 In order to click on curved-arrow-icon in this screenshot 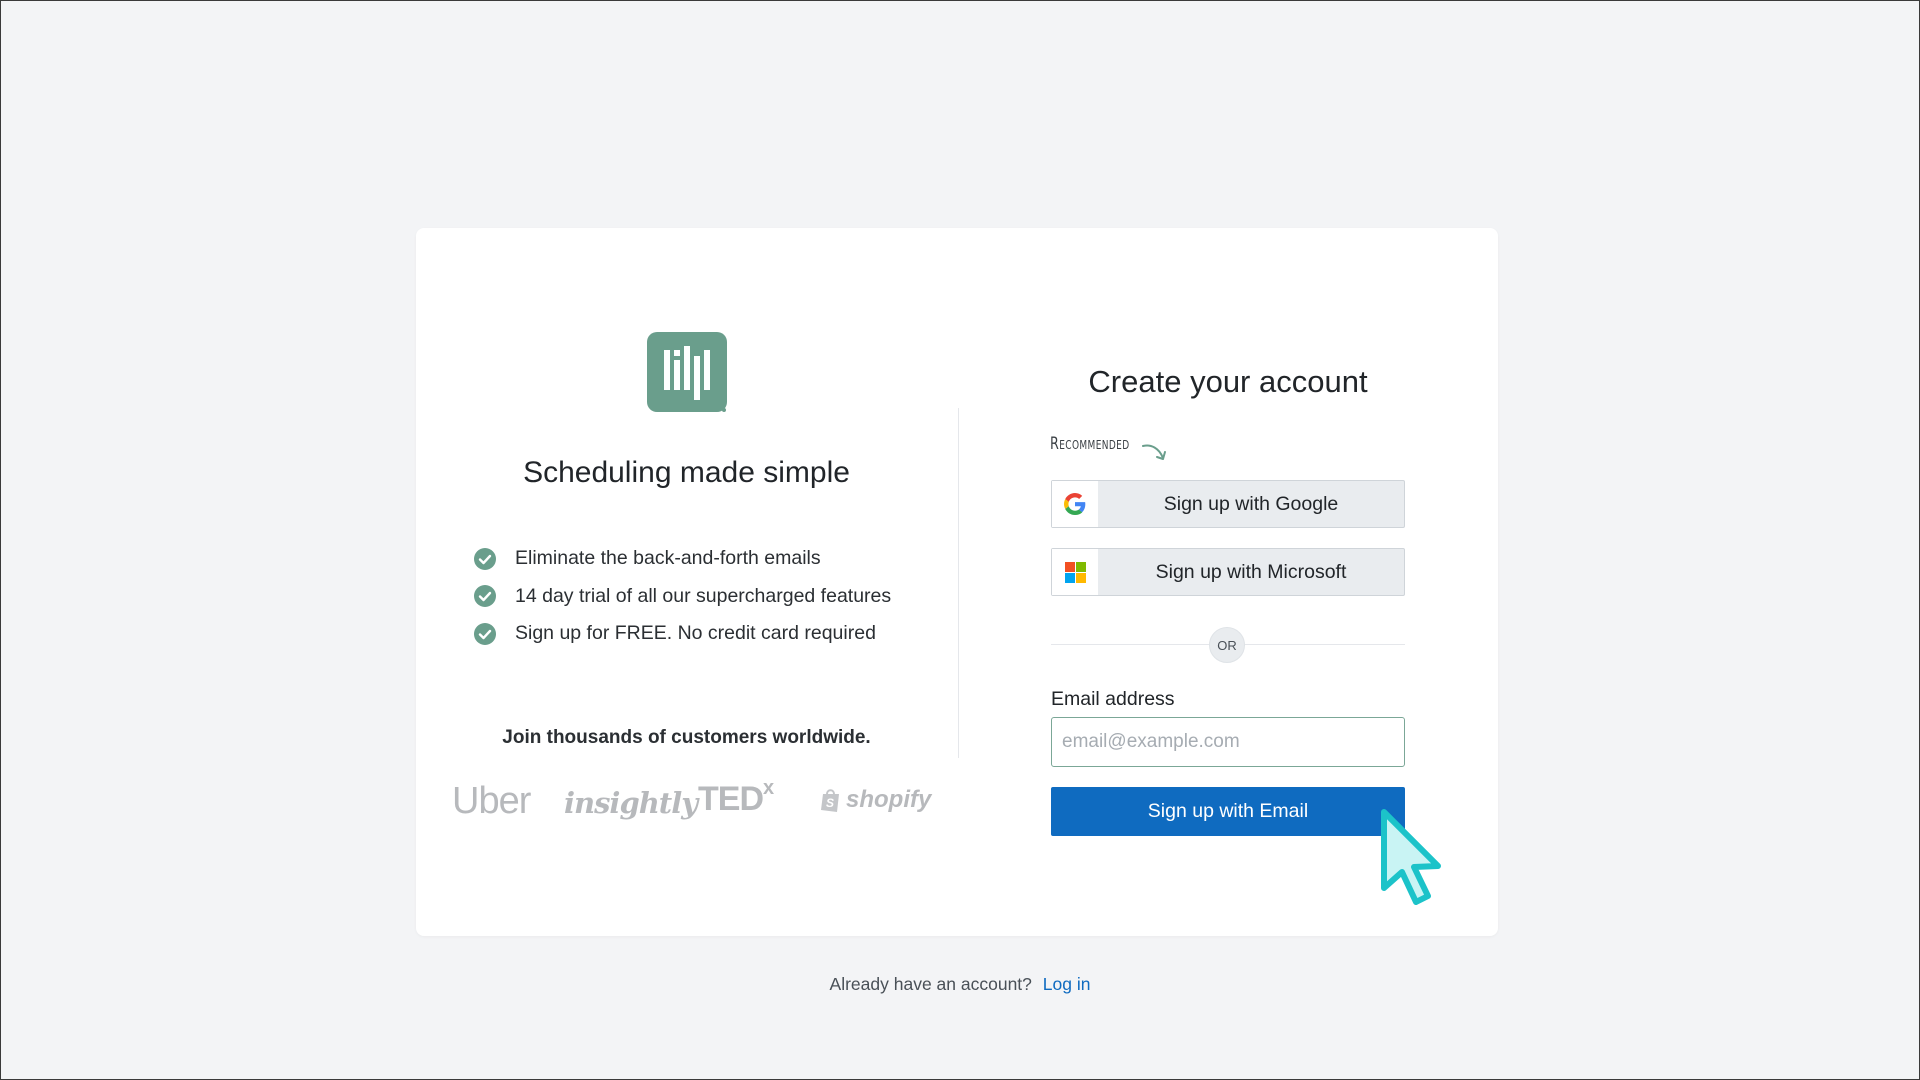, I will do `click(1154, 452)`.